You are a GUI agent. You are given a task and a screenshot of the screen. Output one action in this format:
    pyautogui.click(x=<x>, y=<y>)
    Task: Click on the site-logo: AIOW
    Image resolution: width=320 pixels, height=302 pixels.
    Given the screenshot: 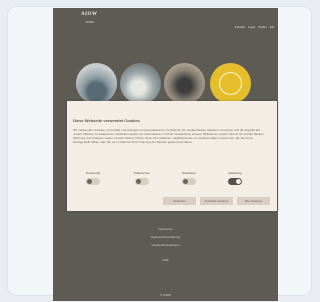 What is the action you would take?
    pyautogui.click(x=89, y=14)
    